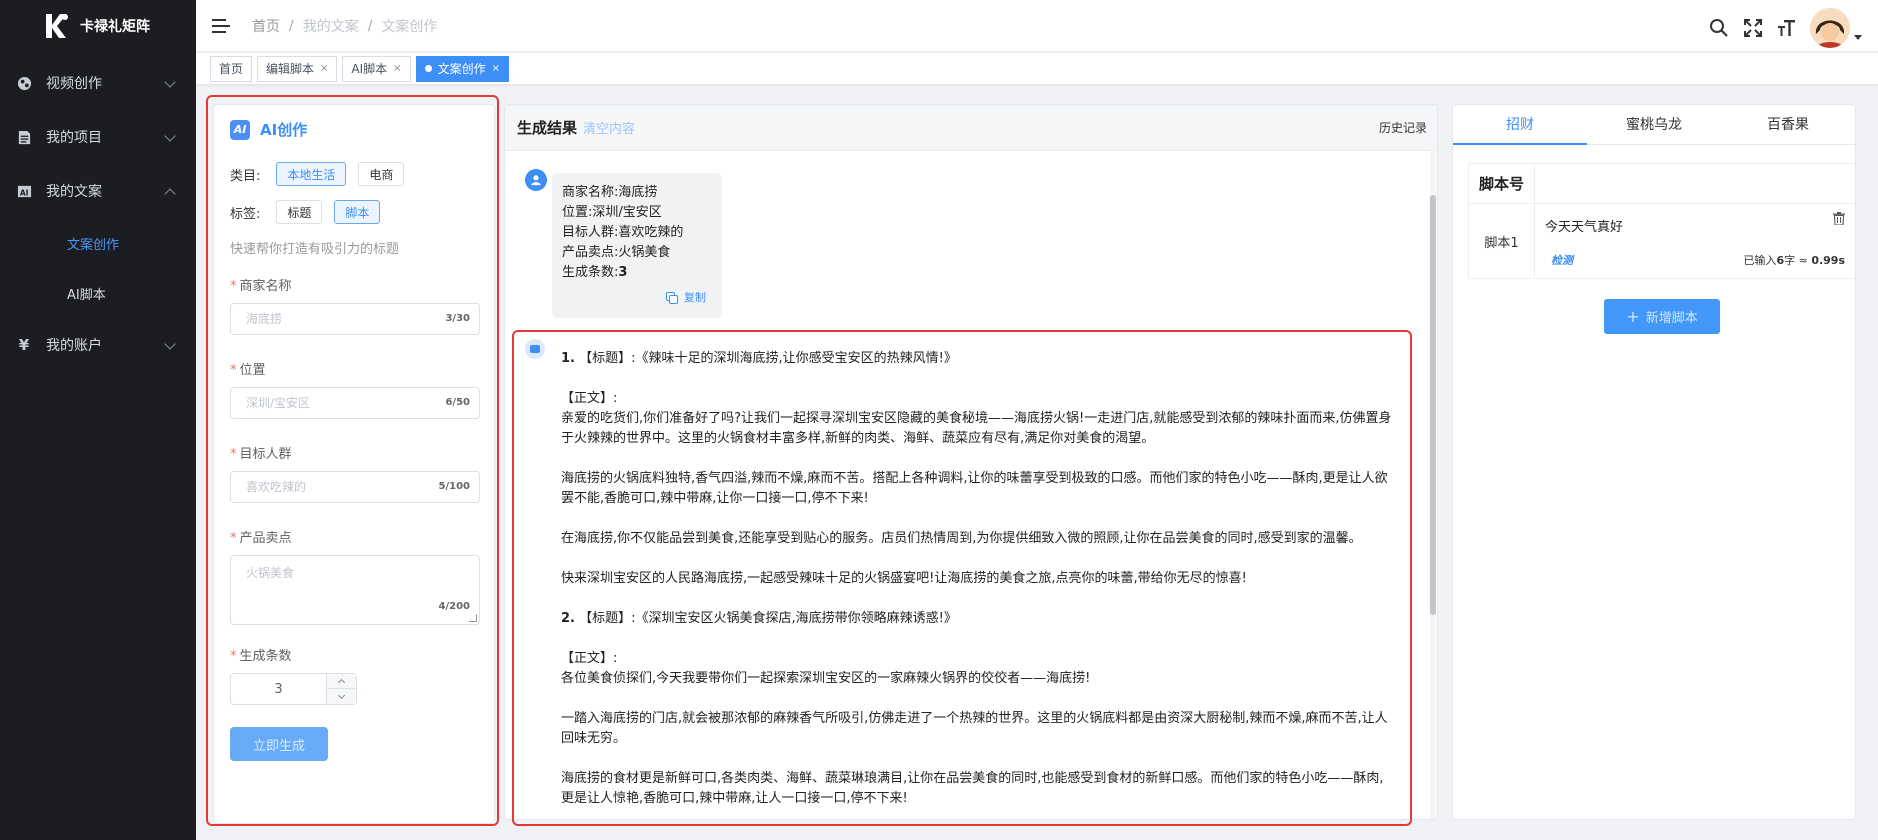 The height and width of the screenshot is (840, 1878). I want to click on script-table: 脚本号 脚本1 今天天气真好 检测 已输入6字 ≈ 0.99s, so click(1662, 221).